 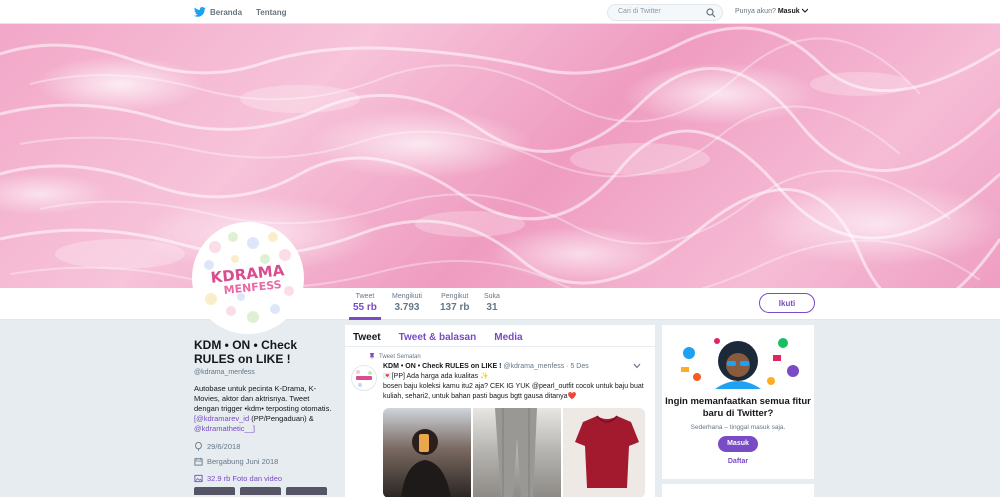 I want to click on nav-left-group: Beranda Tentang, so click(x=240, y=12).